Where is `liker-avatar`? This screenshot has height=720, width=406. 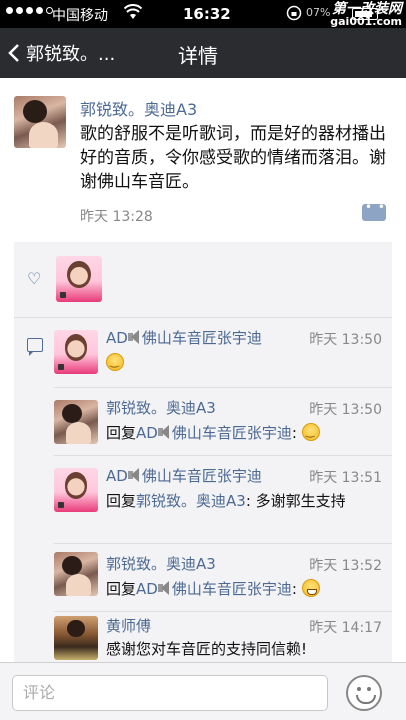
liker-avatar is located at coordinates (79, 279).